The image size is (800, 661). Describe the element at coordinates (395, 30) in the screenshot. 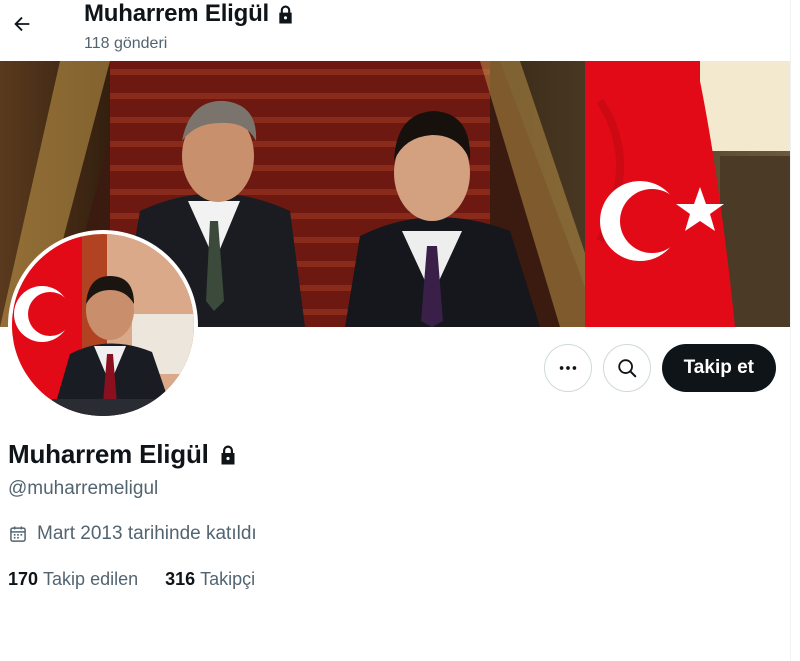

I see `profile-header-bar: Muharrem Eligül 118 gönderi` at that location.